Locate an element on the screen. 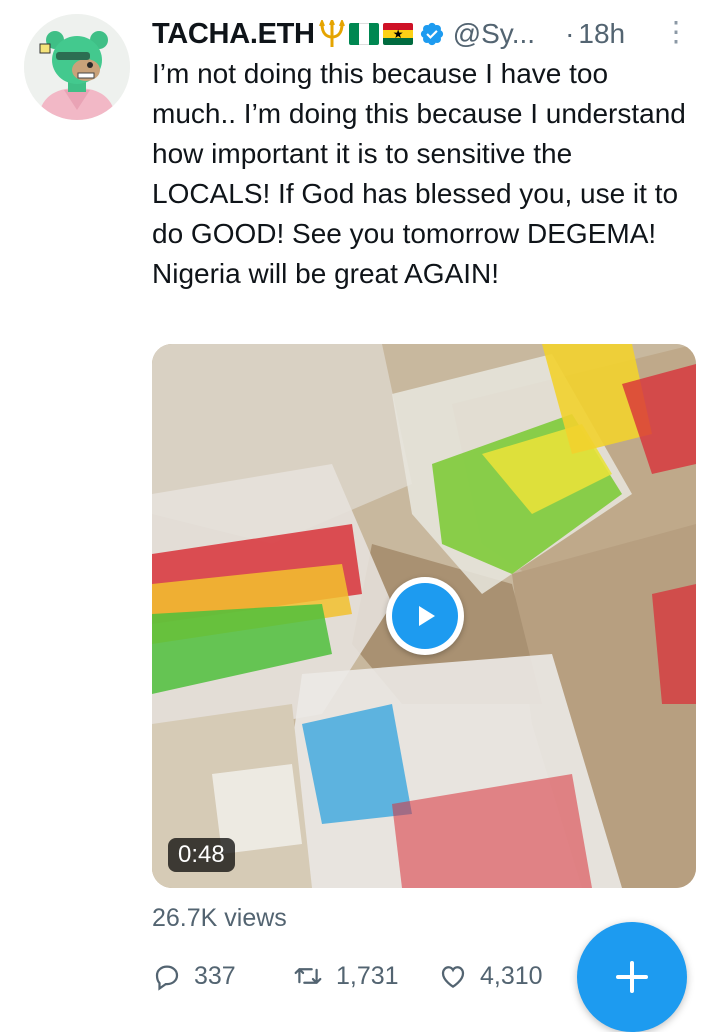 The image size is (720, 1032). play-icon is located at coordinates (425, 616).